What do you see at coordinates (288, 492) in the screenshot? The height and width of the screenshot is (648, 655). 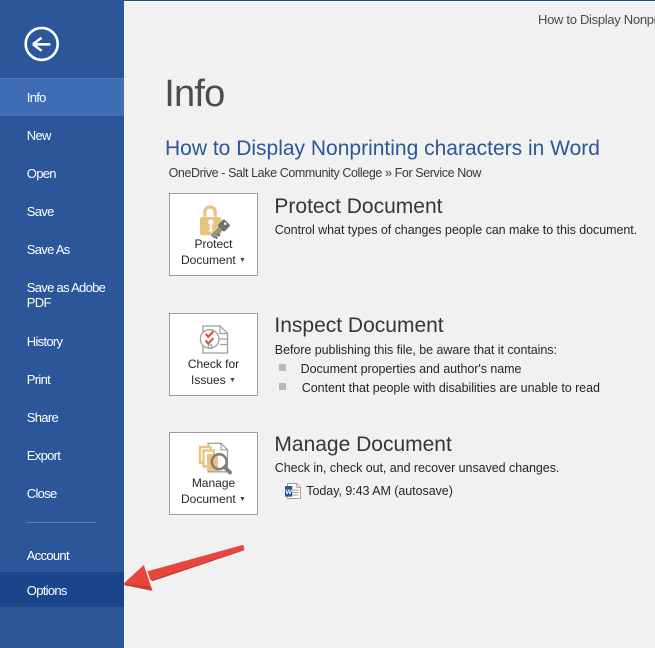 I see `svg-text: W` at bounding box center [288, 492].